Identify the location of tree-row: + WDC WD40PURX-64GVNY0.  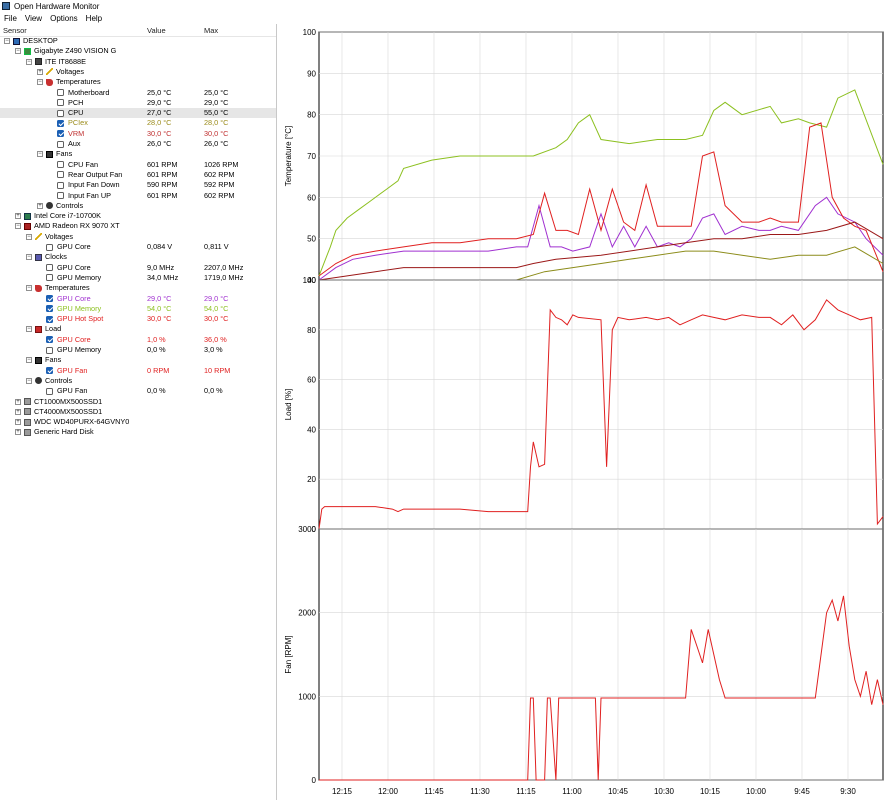
(138, 422).